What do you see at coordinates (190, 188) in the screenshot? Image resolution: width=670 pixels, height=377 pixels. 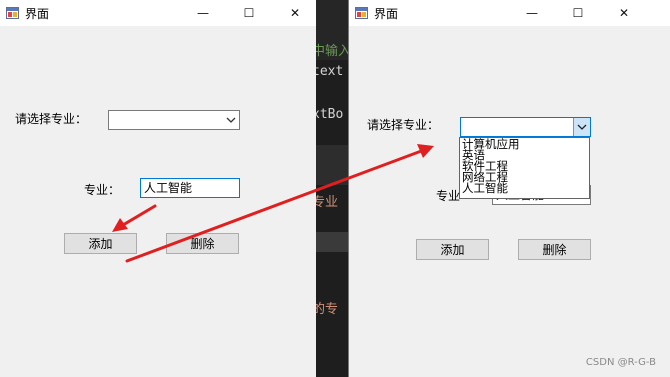 I see `major-textbox: 人工智能` at bounding box center [190, 188].